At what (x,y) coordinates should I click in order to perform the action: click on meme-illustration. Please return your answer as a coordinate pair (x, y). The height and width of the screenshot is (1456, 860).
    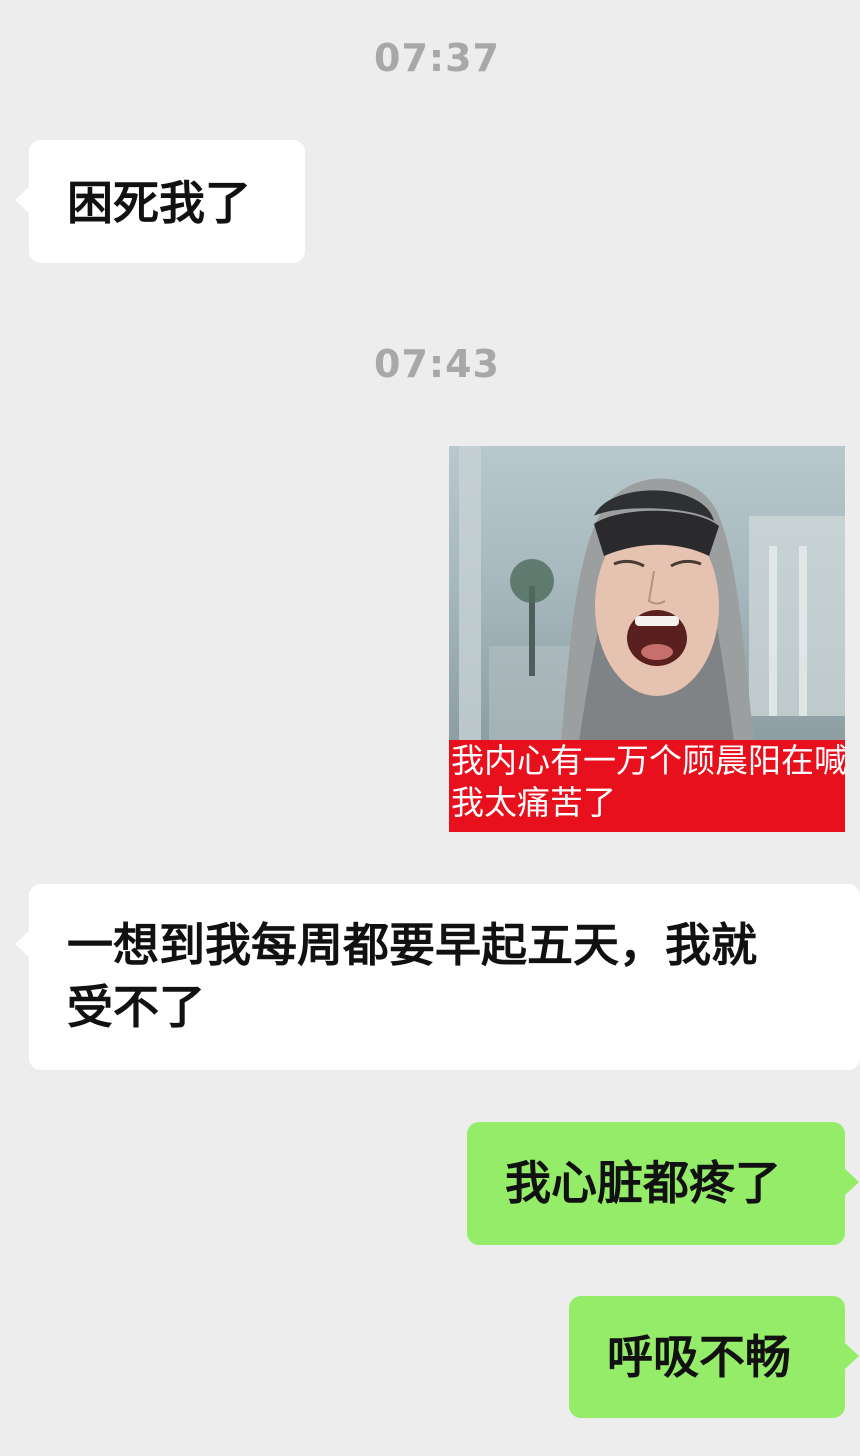
    Looking at the image, I should click on (652, 593).